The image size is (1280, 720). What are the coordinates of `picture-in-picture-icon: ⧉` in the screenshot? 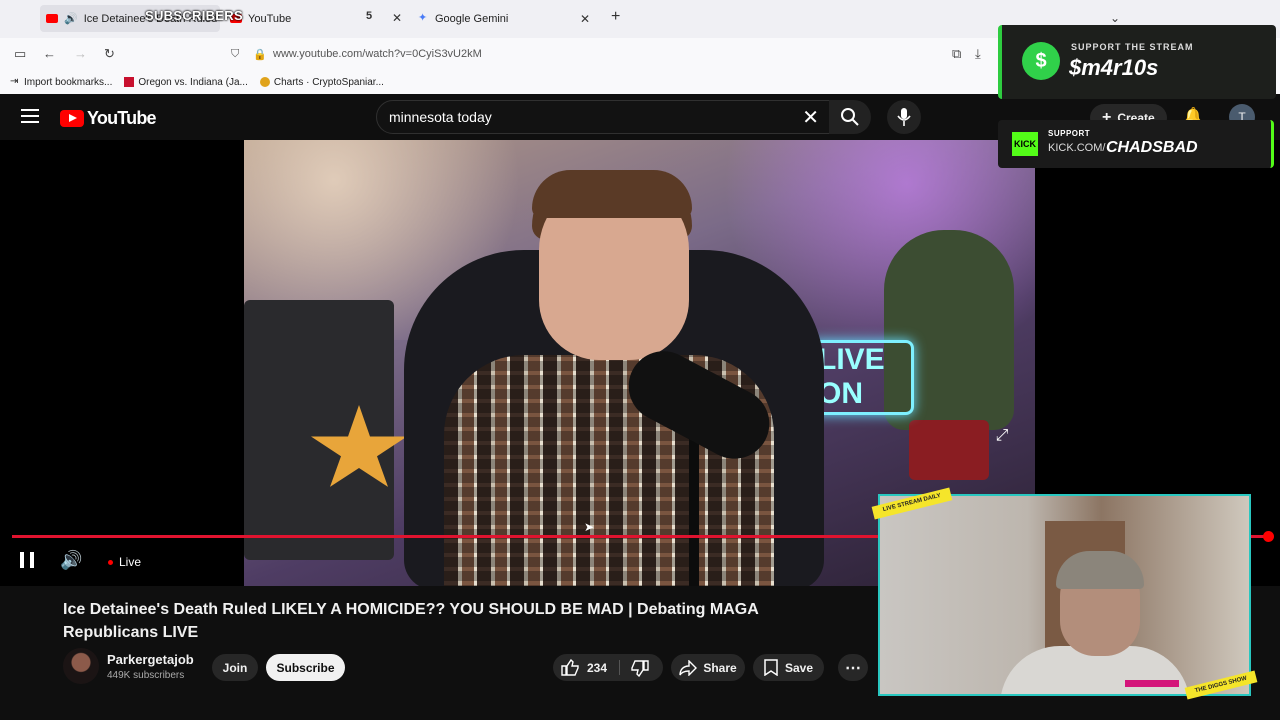 It's located at (956, 54).